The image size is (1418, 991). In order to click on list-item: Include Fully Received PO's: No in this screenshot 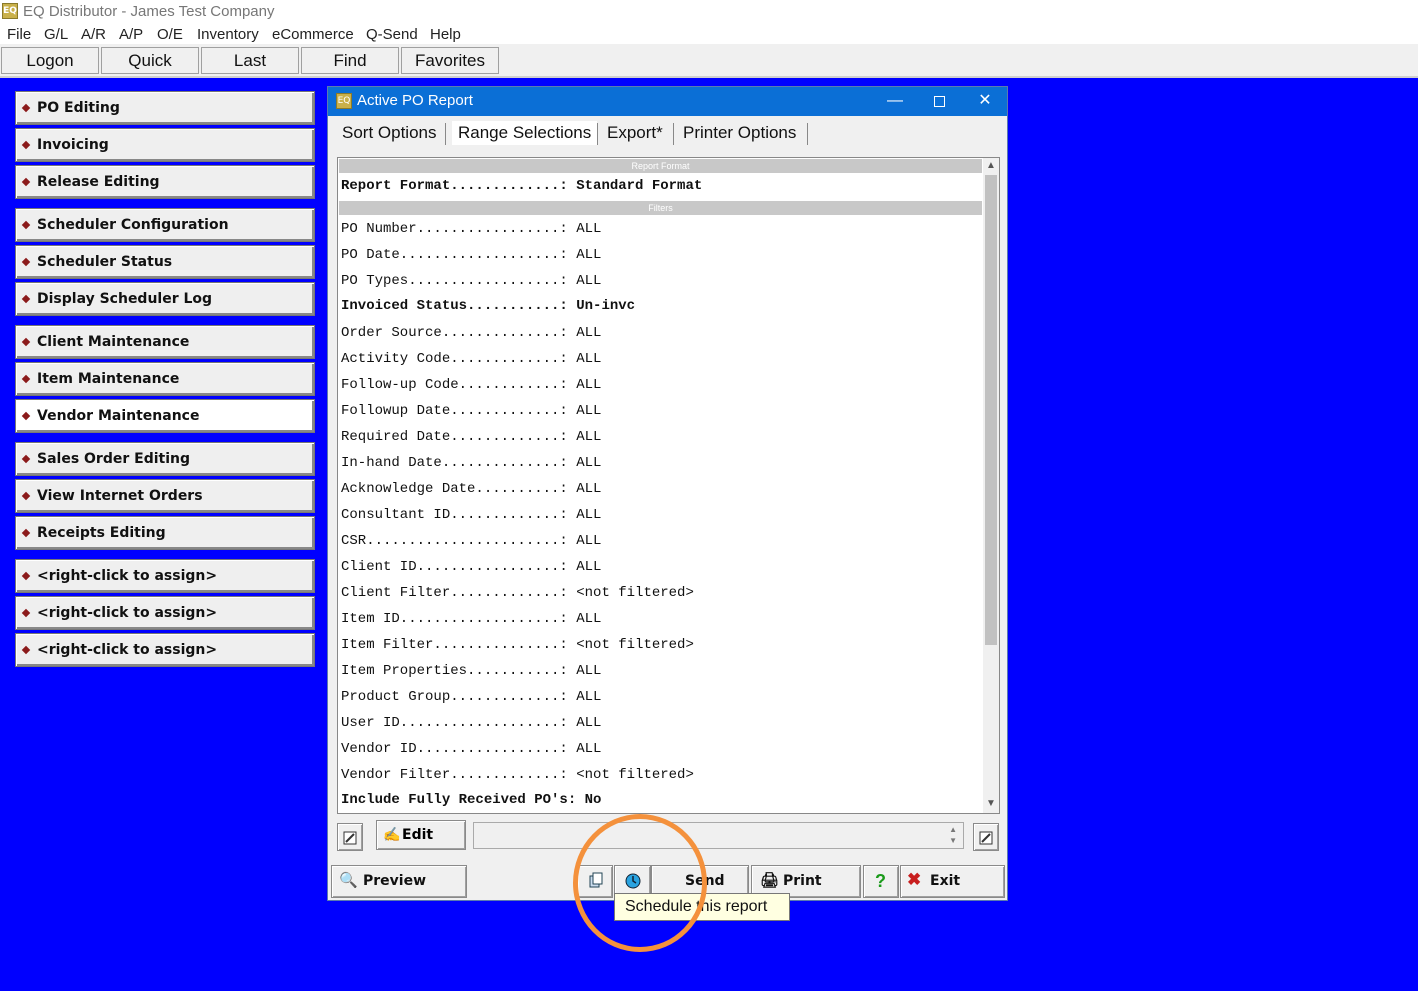, I will do `click(471, 800)`.